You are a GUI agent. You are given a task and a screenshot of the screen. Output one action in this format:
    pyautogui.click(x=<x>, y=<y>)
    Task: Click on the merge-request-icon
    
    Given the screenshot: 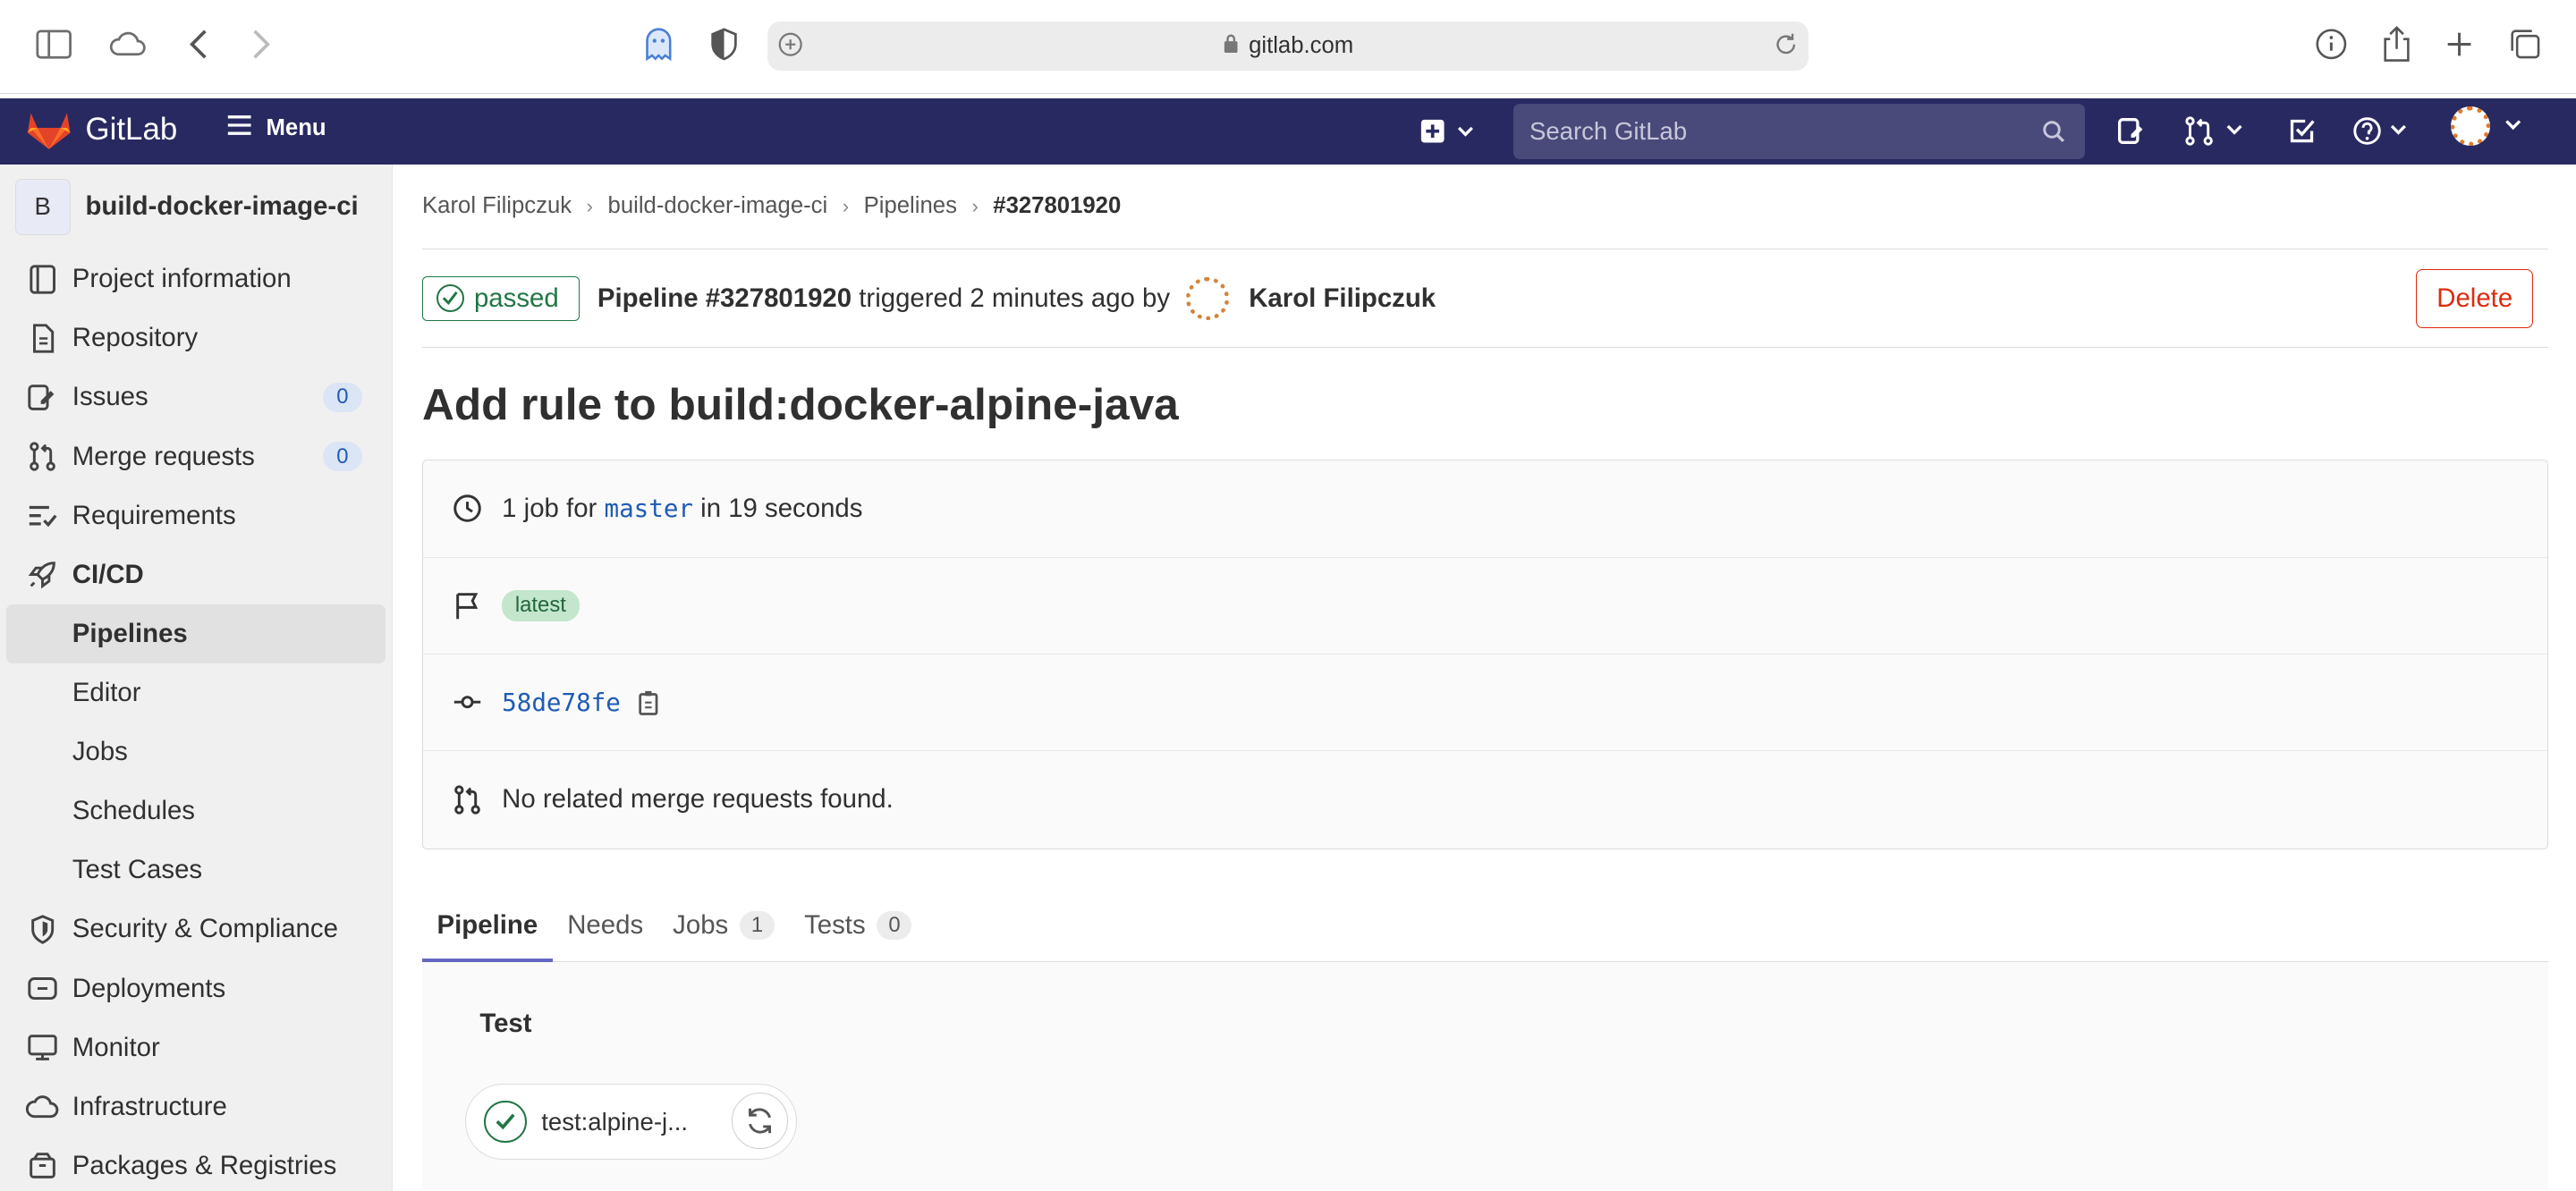 What is the action you would take?
    pyautogui.click(x=467, y=799)
    